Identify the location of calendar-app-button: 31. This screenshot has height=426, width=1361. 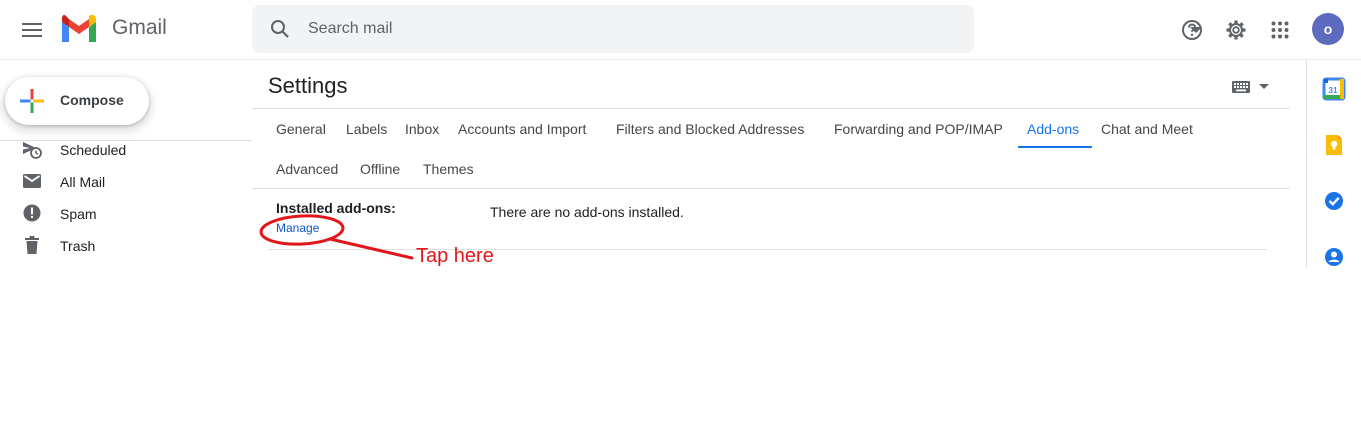
(1334, 89).